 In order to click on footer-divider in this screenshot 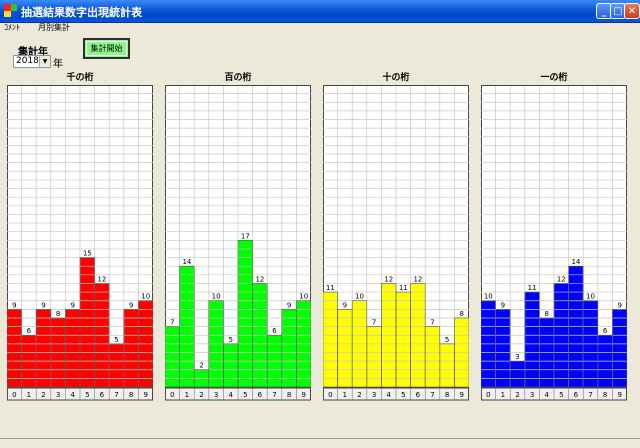, I will do `click(320, 438)`.